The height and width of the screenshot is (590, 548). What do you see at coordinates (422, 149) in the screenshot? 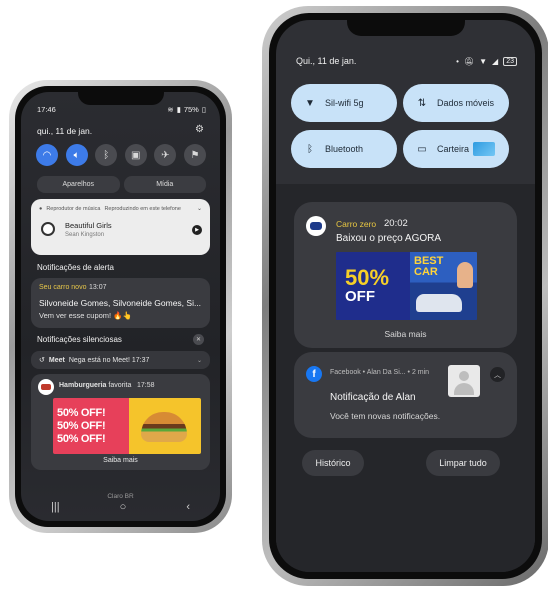
I see `wallet-icon: ▭` at bounding box center [422, 149].